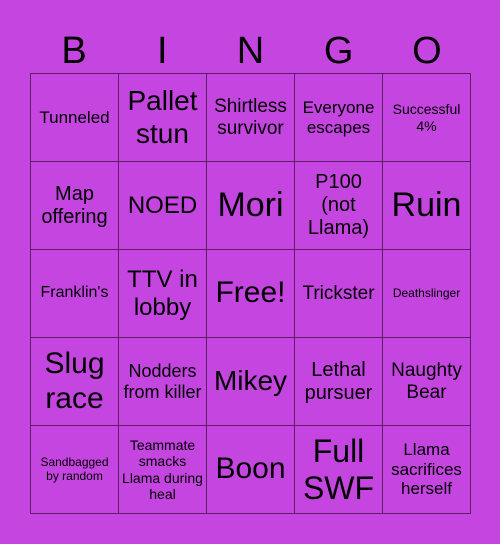 The image size is (500, 544). I want to click on bingo-cell: Lethal pursuer, so click(339, 382).